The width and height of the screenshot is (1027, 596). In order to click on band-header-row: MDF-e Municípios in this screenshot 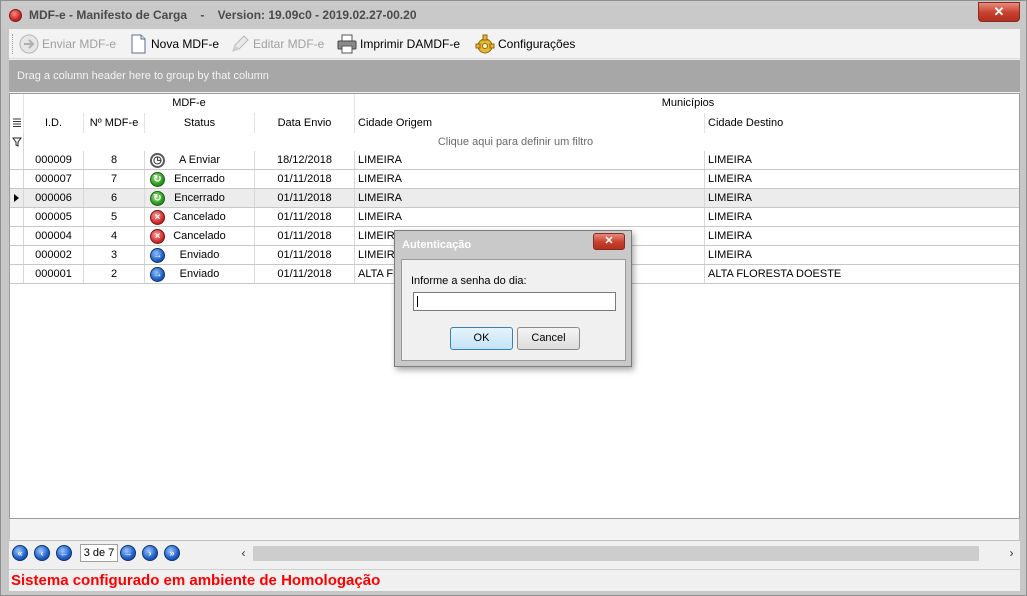, I will do `click(514, 103)`.